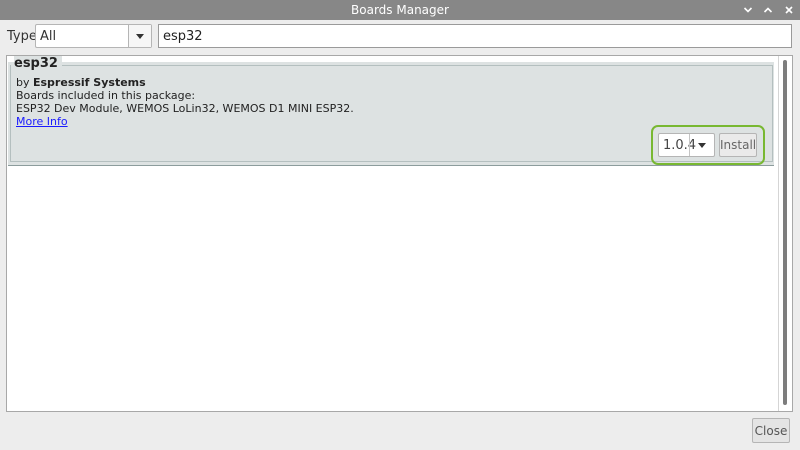  I want to click on author-prefix: by, so click(24, 82).